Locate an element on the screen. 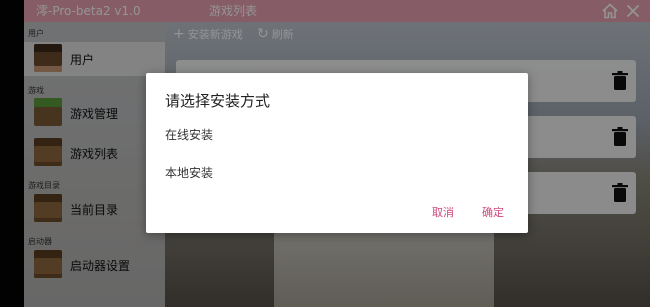 The image size is (650, 307). cancel-button: 取消 is located at coordinates (443, 212).